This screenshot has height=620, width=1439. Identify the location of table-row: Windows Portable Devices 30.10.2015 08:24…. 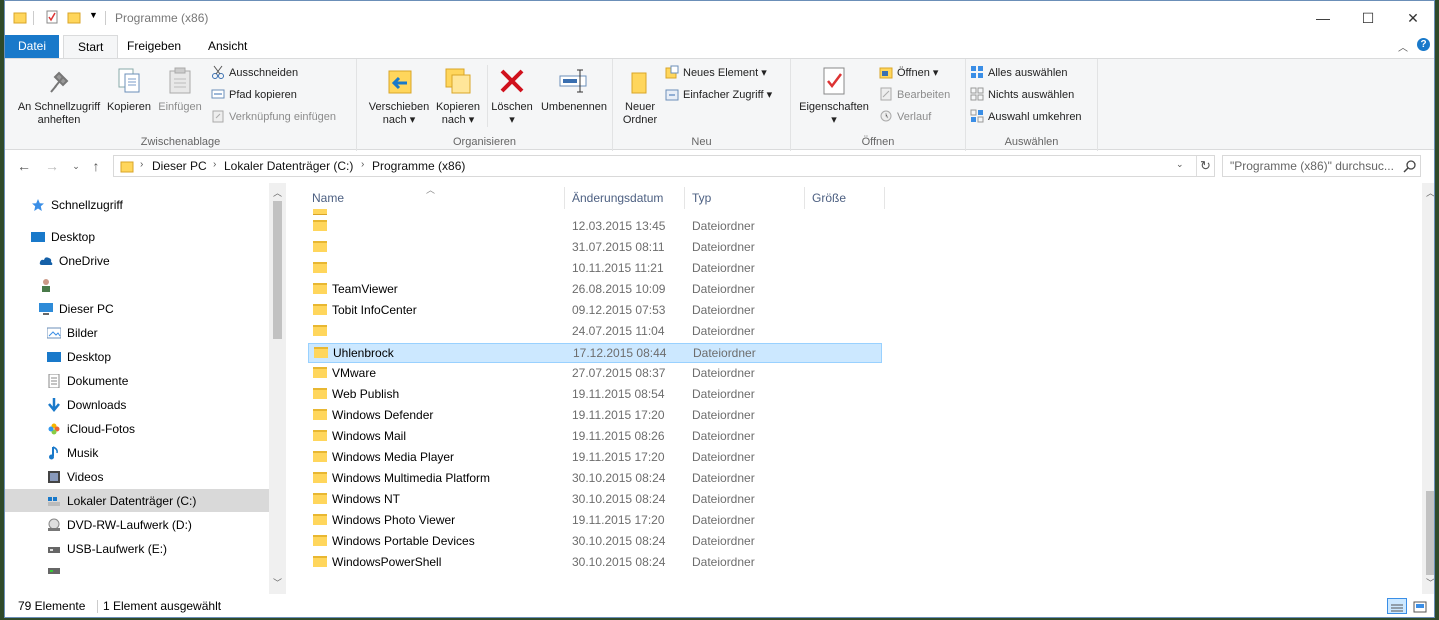
(595, 542).